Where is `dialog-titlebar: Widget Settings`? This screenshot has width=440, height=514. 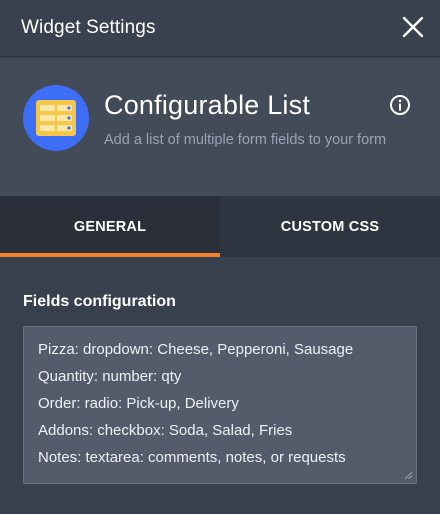 dialog-titlebar: Widget Settings is located at coordinates (220, 28).